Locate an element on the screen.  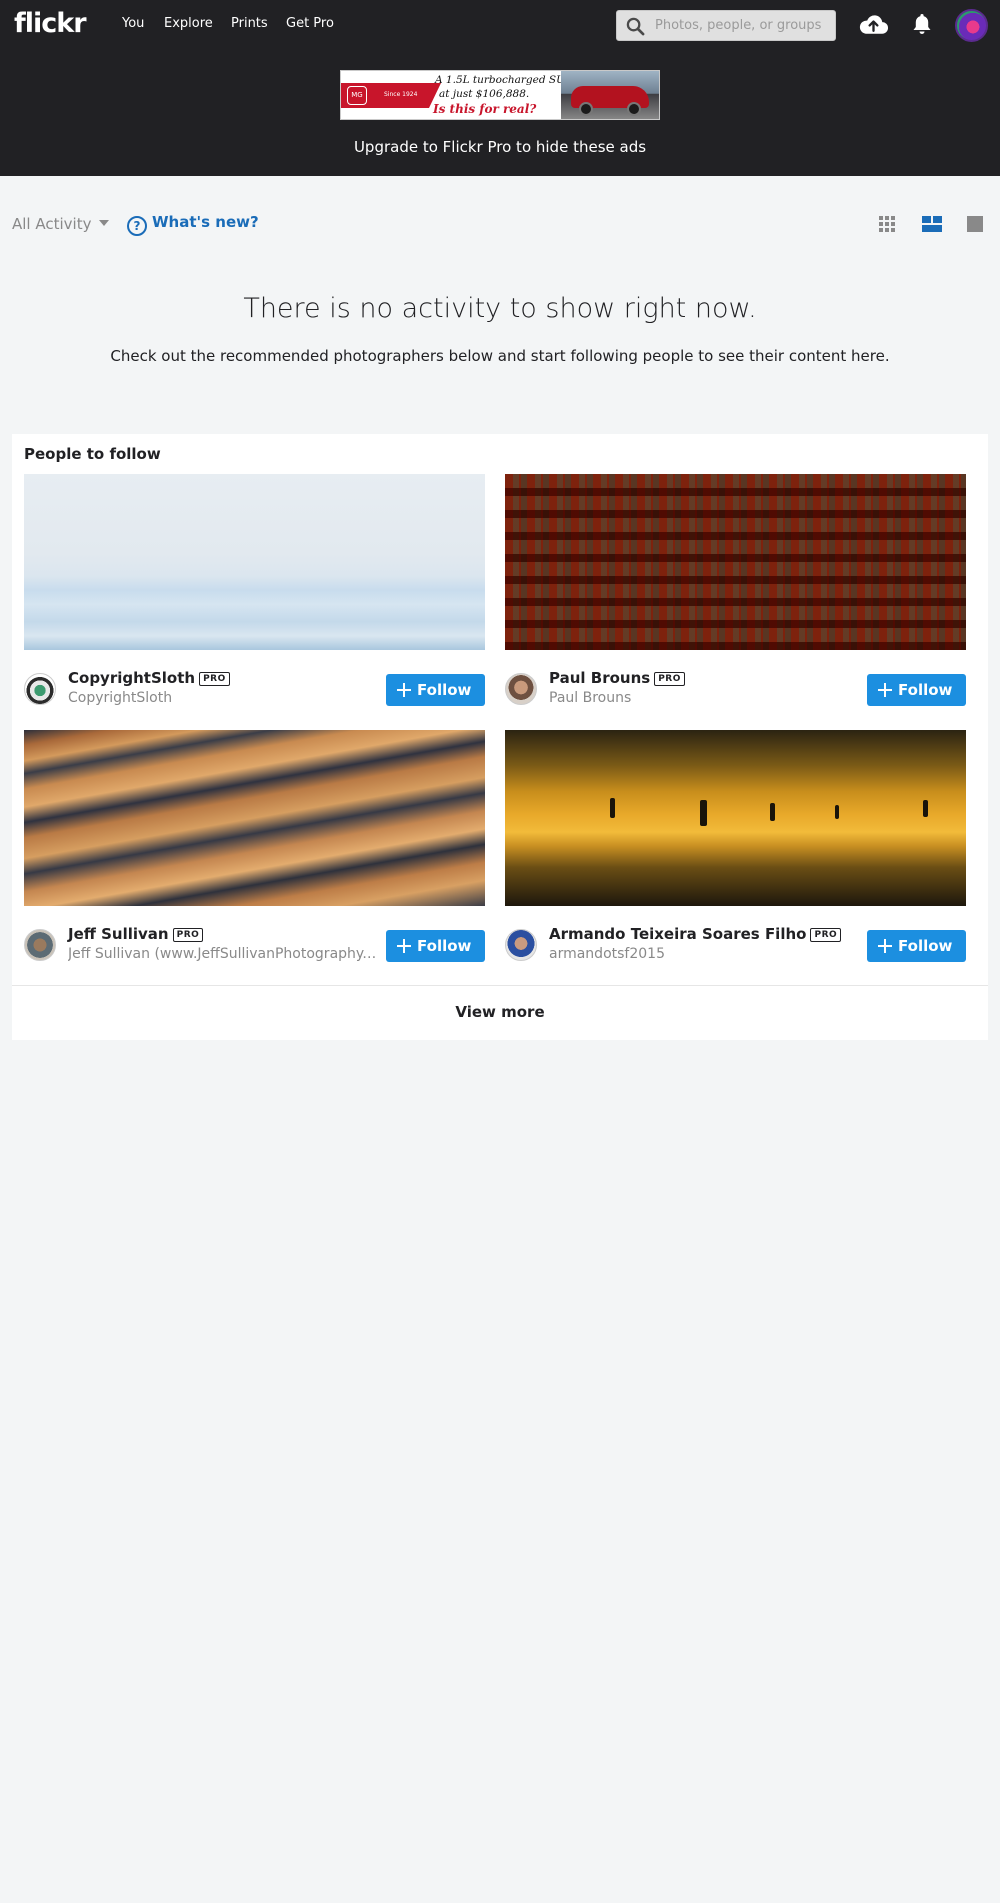
person-name-text: CopyrightSloth is located at coordinates (132, 678).